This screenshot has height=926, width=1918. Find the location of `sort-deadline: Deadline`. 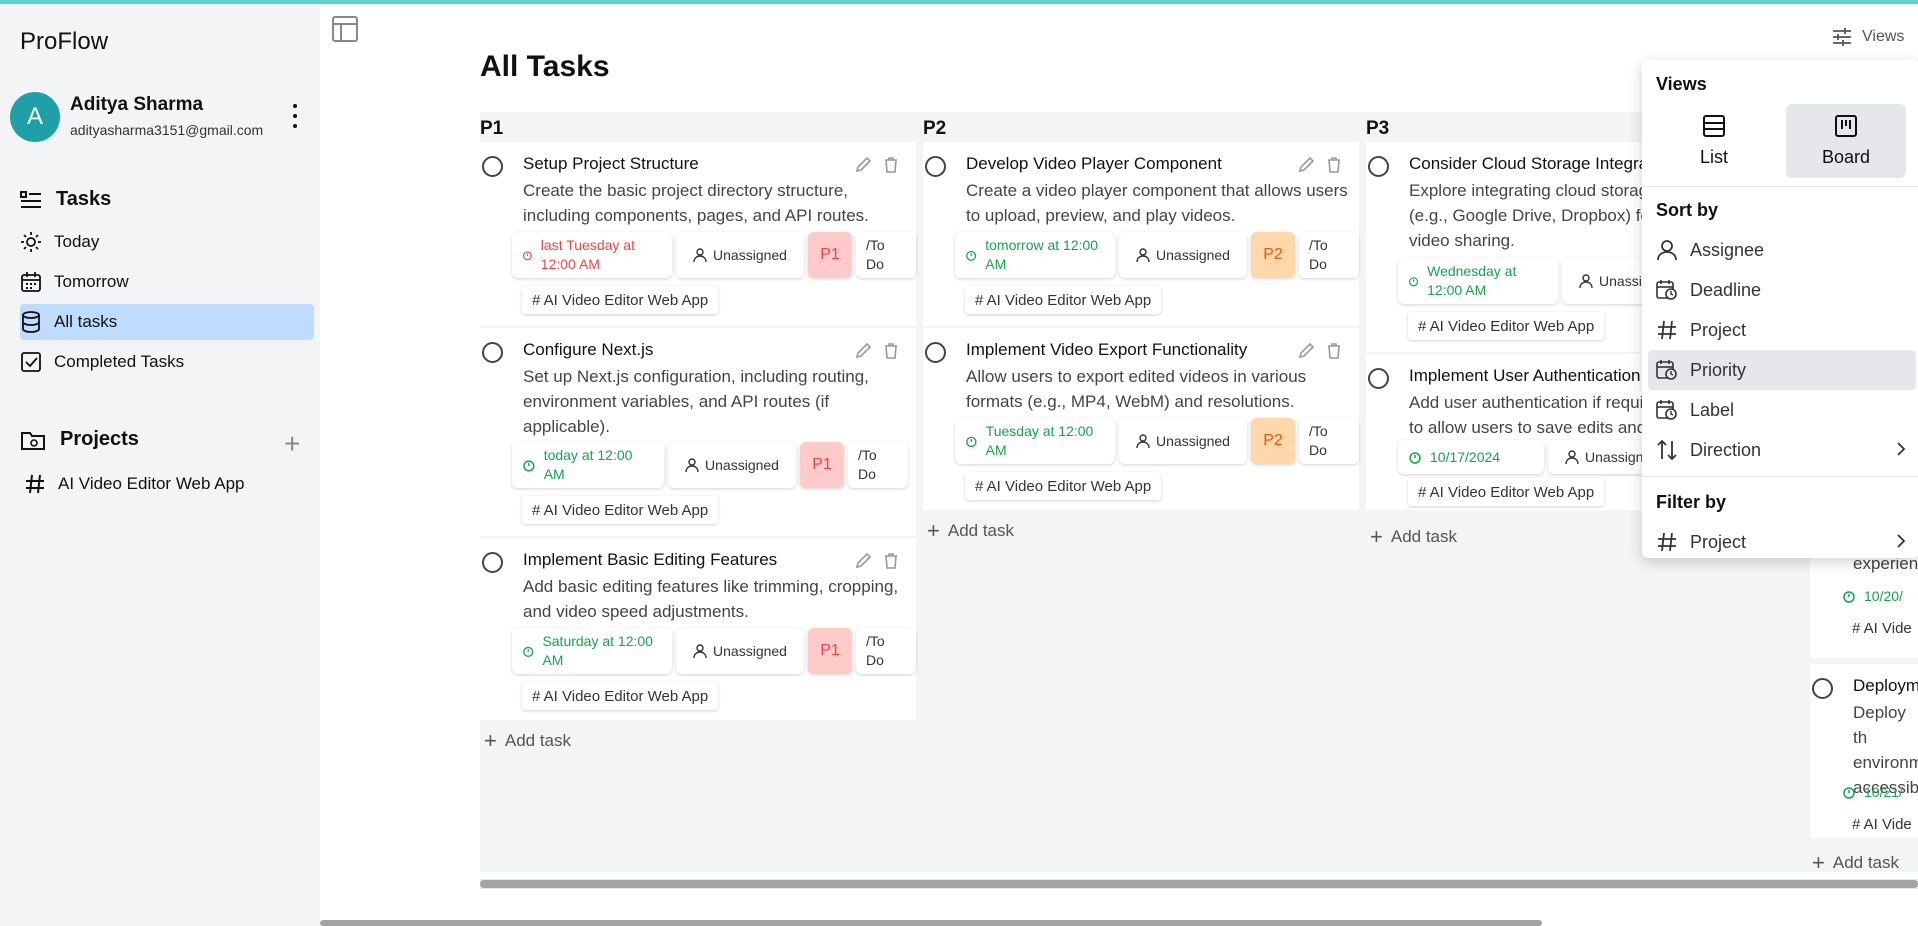

sort-deadline: Deadline is located at coordinates (1782, 290).